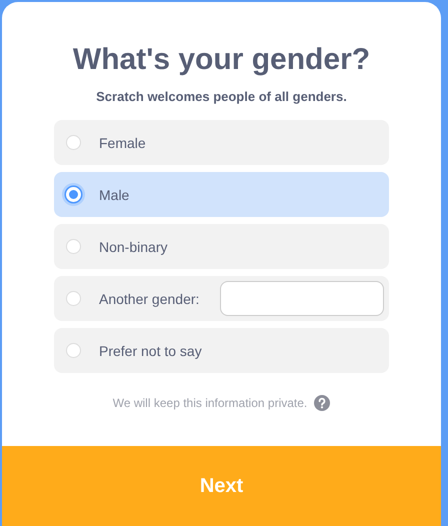 The height and width of the screenshot is (526, 448). I want to click on subtitle: Scratch welcomes people of all genders., so click(221, 96).